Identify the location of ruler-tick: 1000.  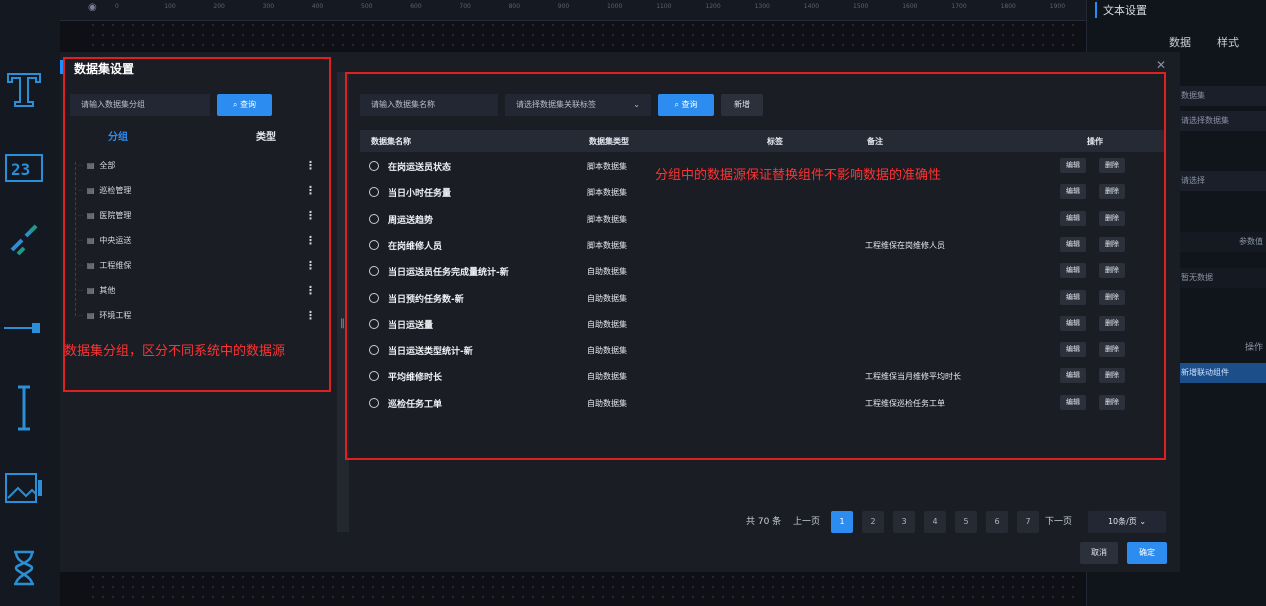
(615, 6).